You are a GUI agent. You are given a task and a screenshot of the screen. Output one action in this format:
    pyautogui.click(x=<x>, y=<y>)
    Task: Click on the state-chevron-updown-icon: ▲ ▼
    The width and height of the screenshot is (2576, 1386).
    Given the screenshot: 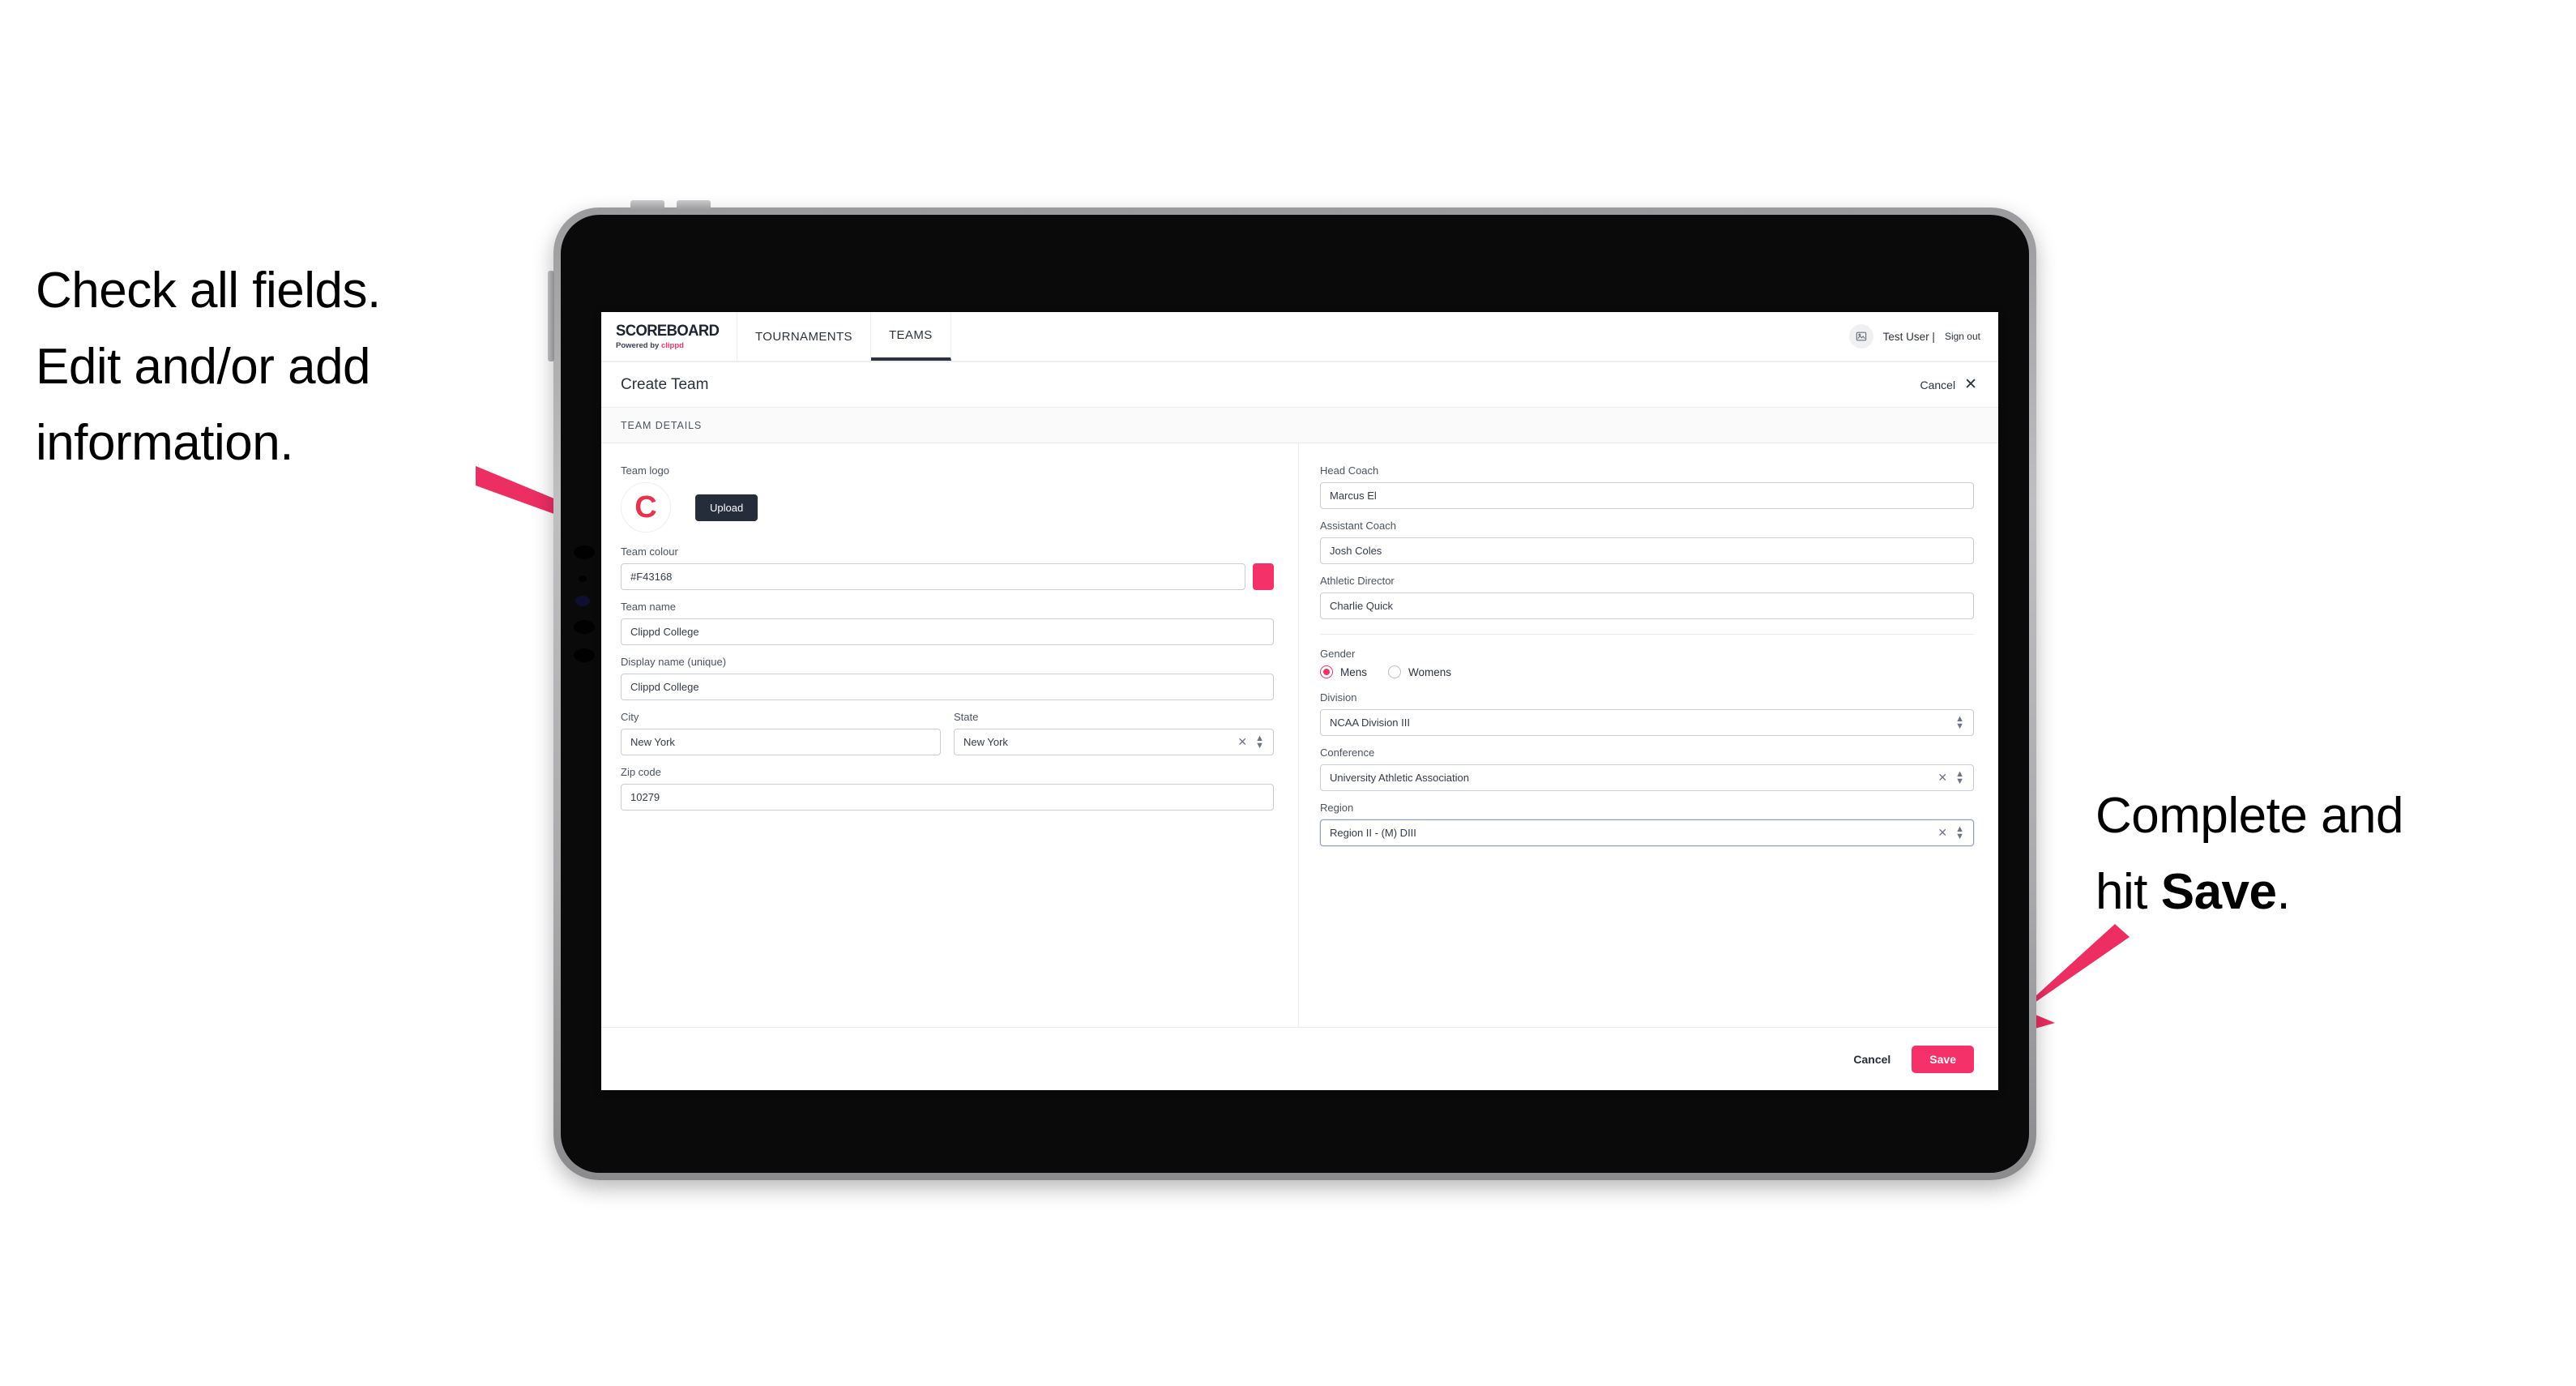 What is the action you would take?
    pyautogui.click(x=1259, y=742)
    